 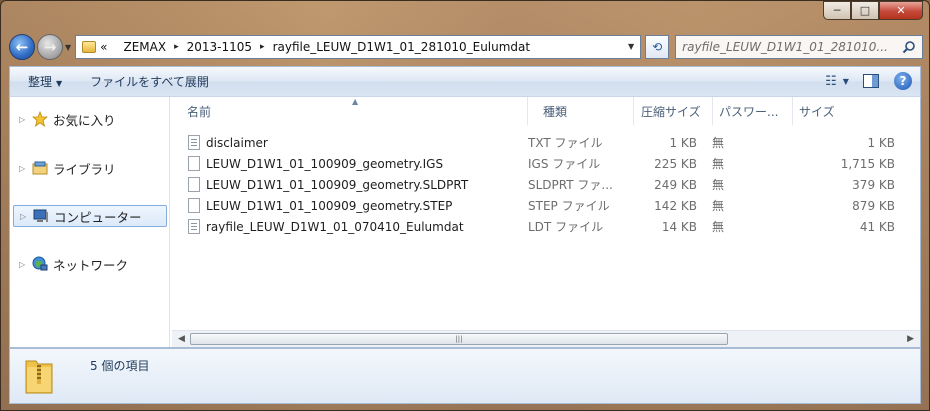 I want to click on details-pane: 5 個の項目, so click(x=465, y=376).